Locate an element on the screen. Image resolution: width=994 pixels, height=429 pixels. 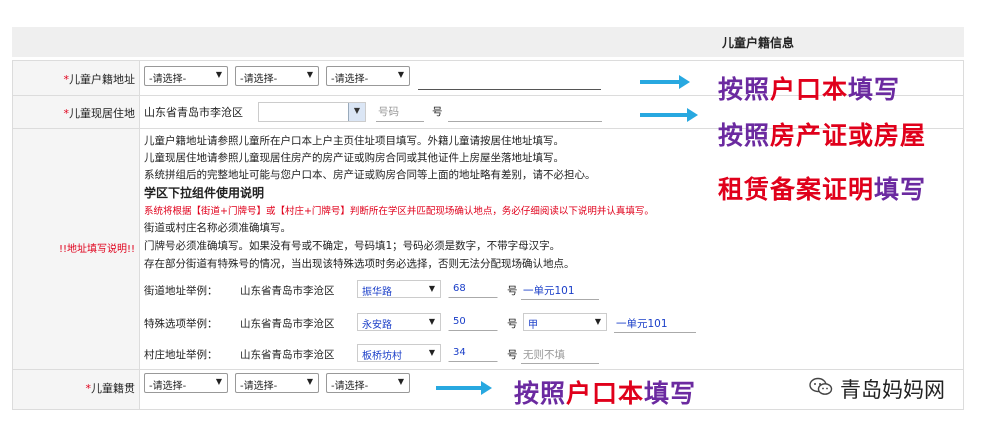
instruction-heading: 学区下拉组件使用说明 is located at coordinates (204, 193).